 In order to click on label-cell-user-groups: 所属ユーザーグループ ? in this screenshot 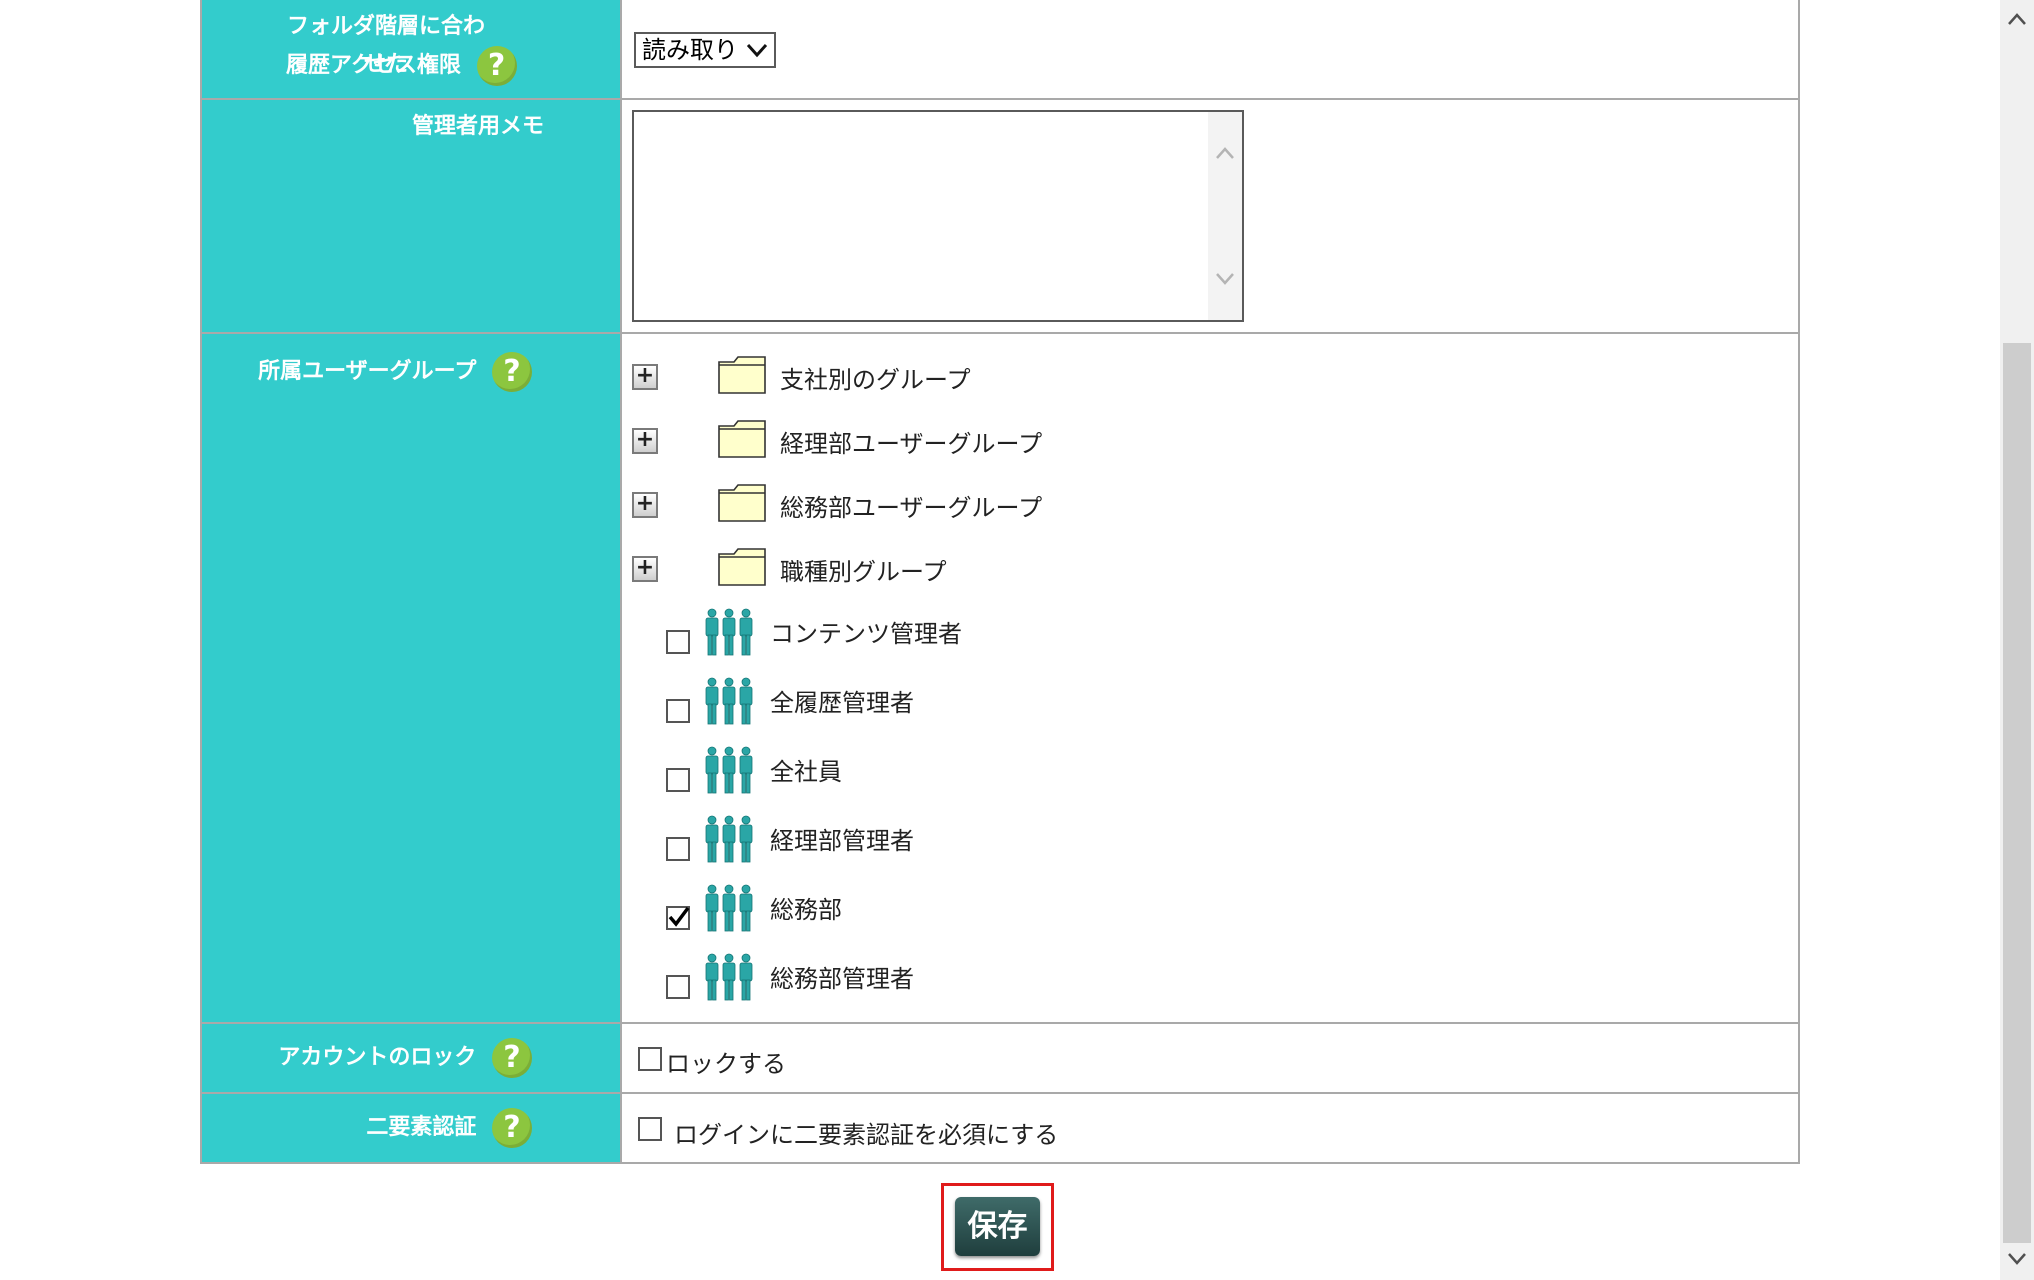, I will do `click(412, 678)`.